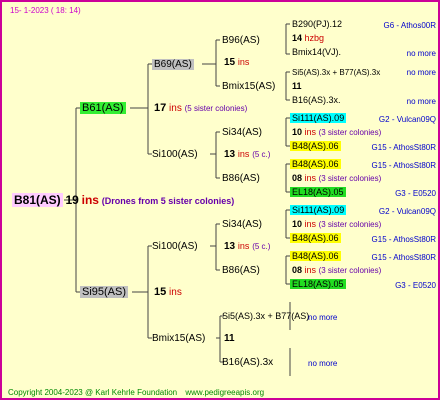 Image resolution: width=440 pixels, height=400 pixels. Describe the element at coordinates (230, 62) in the screenshot. I see `gen2-mm-num: 15` at that location.